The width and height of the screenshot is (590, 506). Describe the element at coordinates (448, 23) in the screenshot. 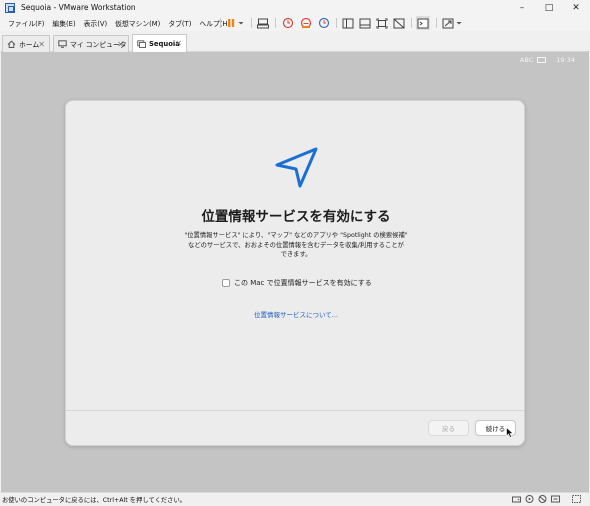

I see `stretch-guest-icon` at that location.